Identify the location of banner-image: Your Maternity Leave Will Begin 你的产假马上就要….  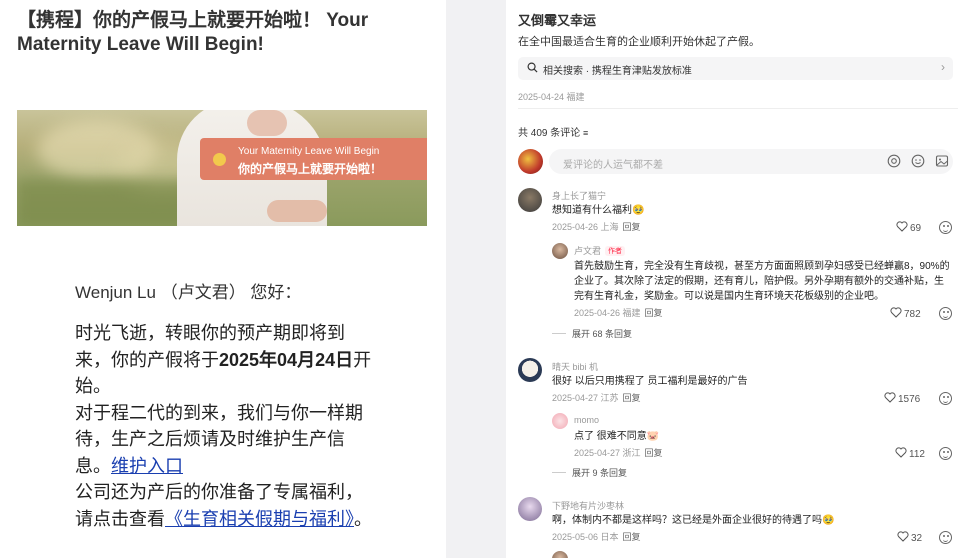
(222, 168).